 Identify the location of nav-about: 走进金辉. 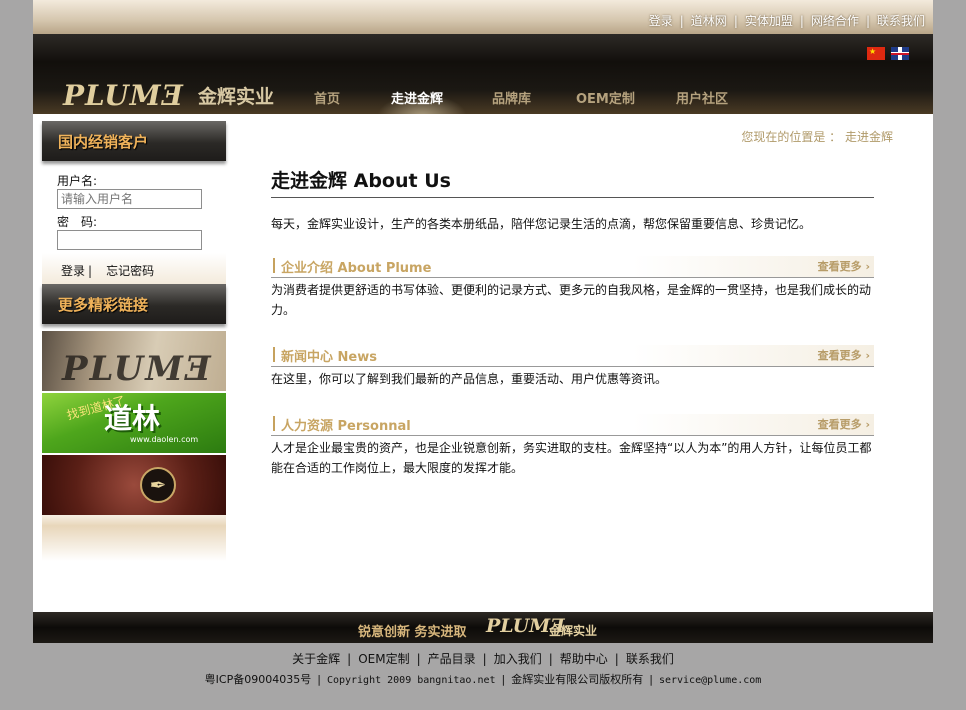
(417, 97).